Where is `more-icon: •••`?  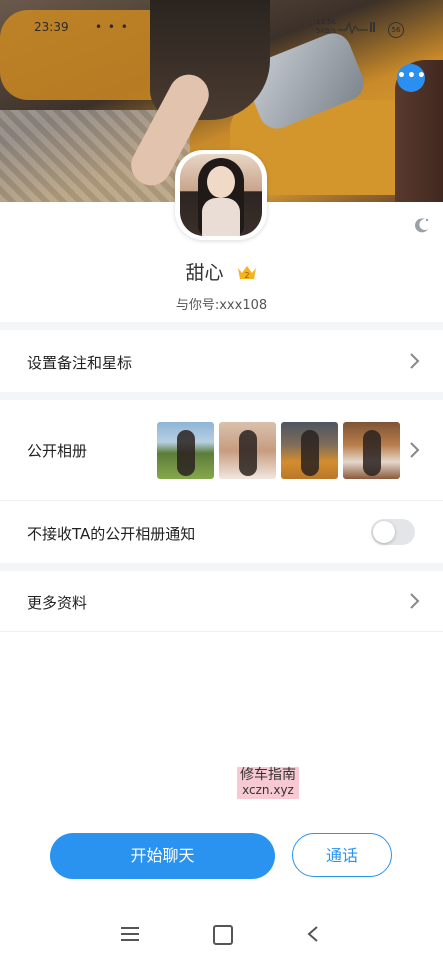
more-icon: ••• is located at coordinates (412, 76).